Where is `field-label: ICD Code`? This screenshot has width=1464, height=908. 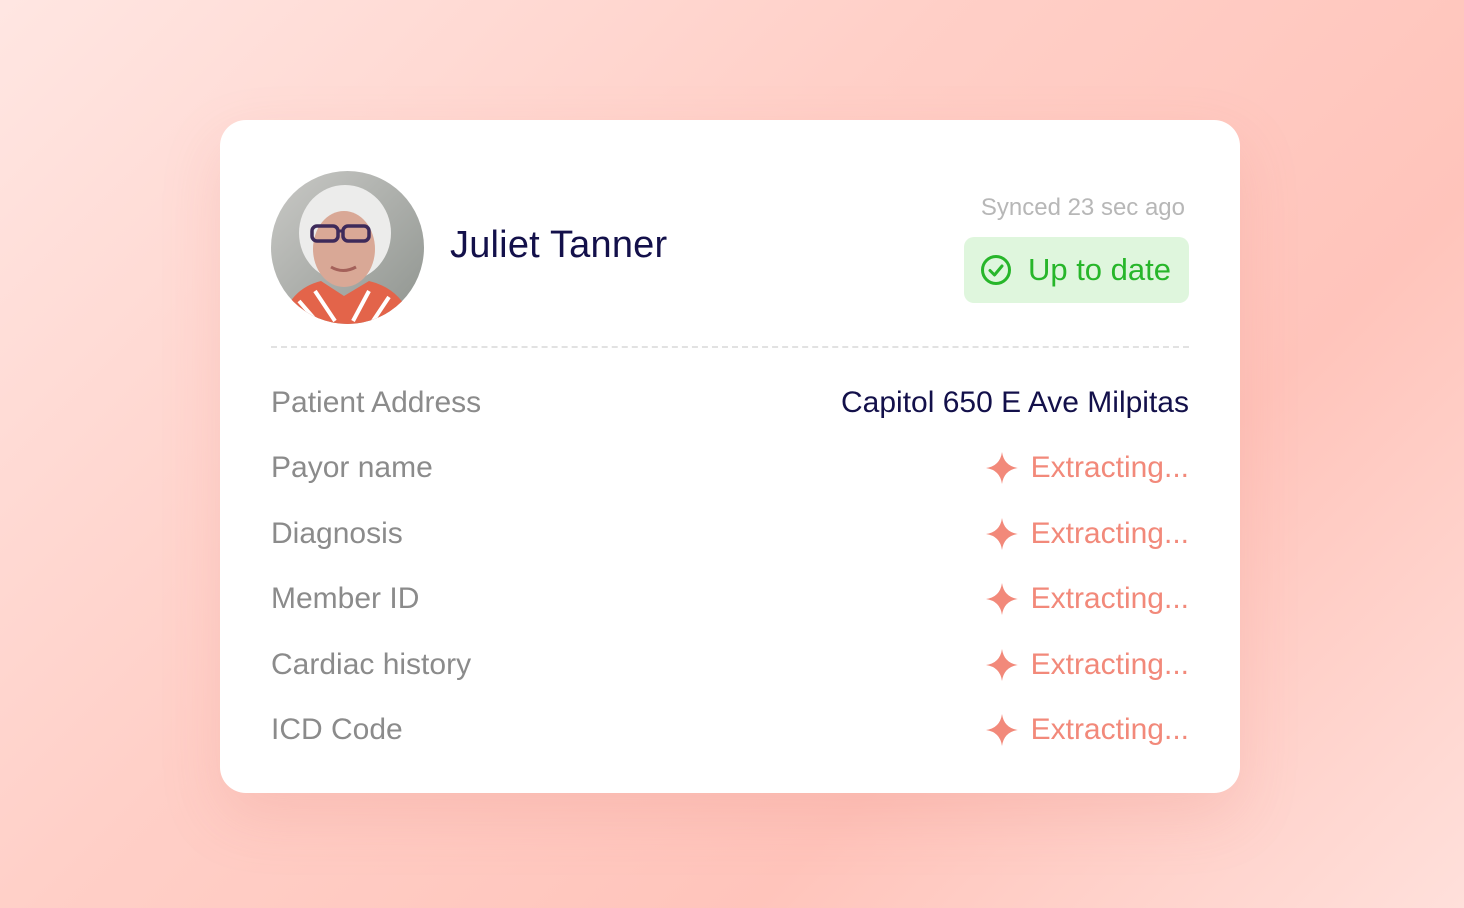 field-label: ICD Code is located at coordinates (337, 730).